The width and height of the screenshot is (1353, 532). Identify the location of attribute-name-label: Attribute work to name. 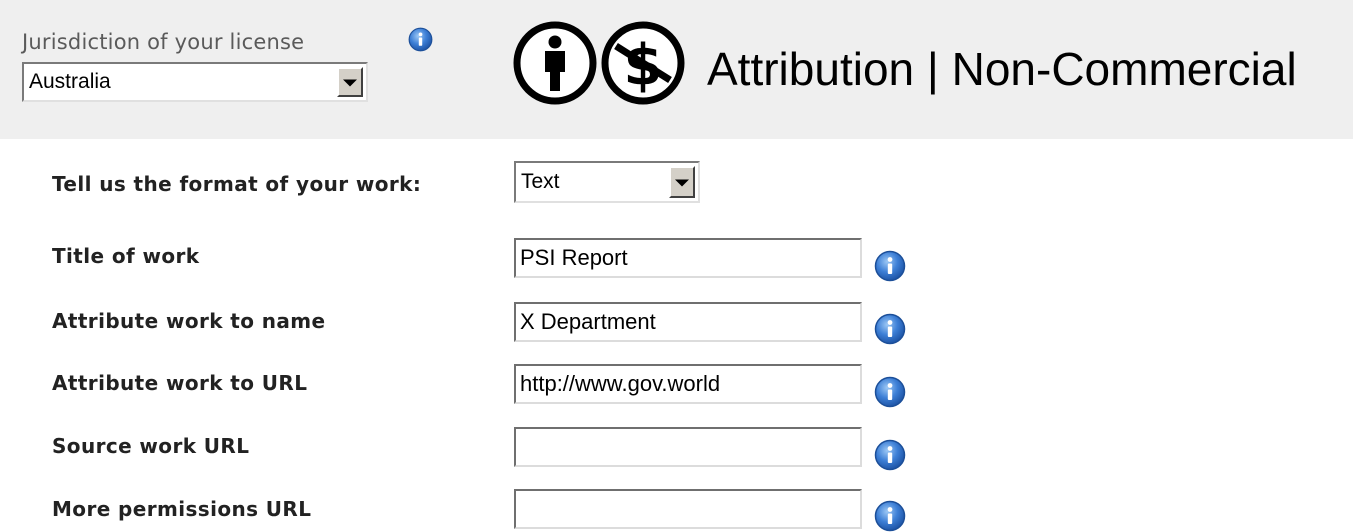
(189, 321).